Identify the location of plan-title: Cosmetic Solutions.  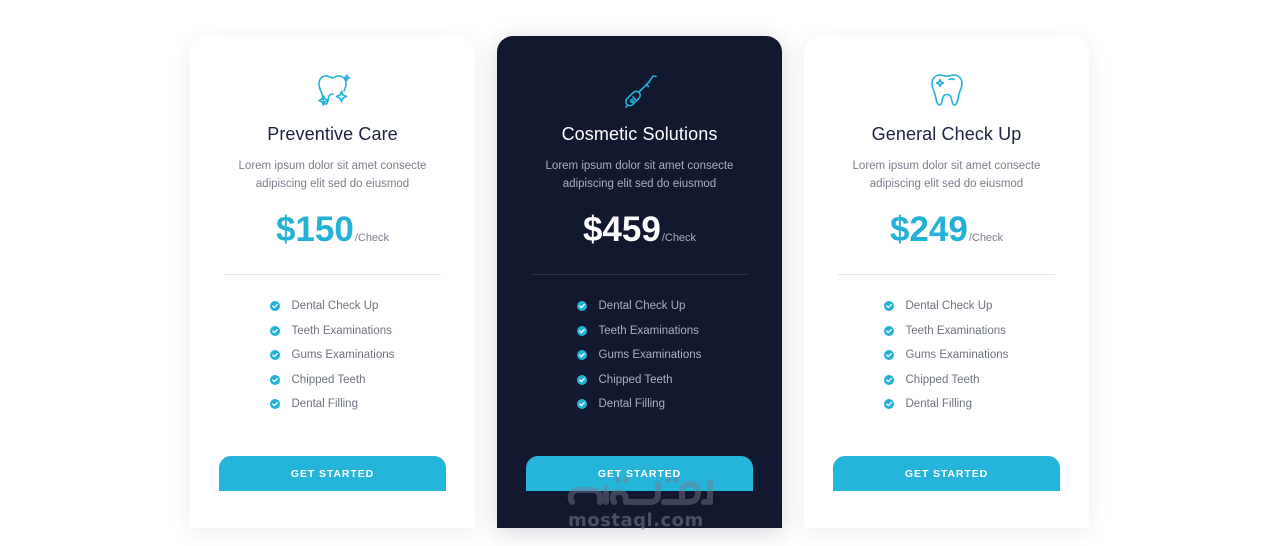
(639, 134).